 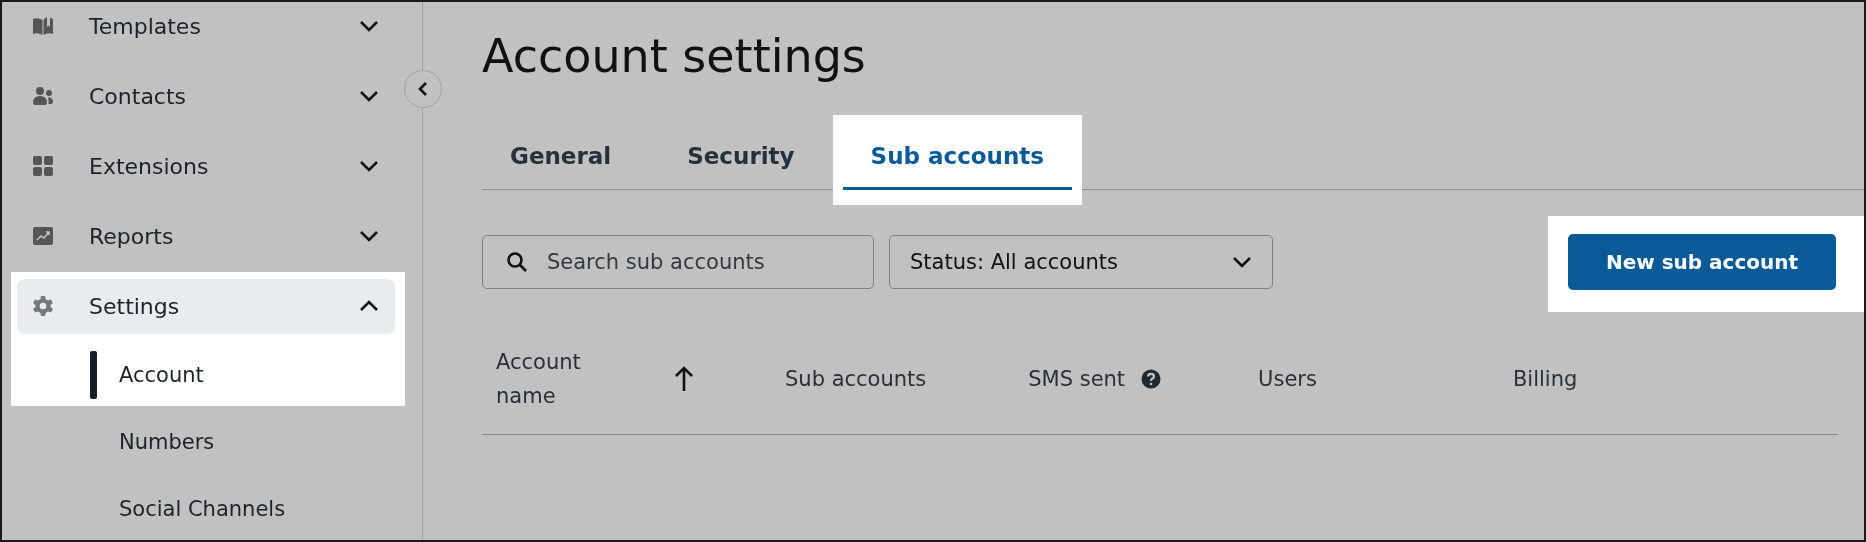 I want to click on sidebar-item: Contacts, so click(x=206, y=96).